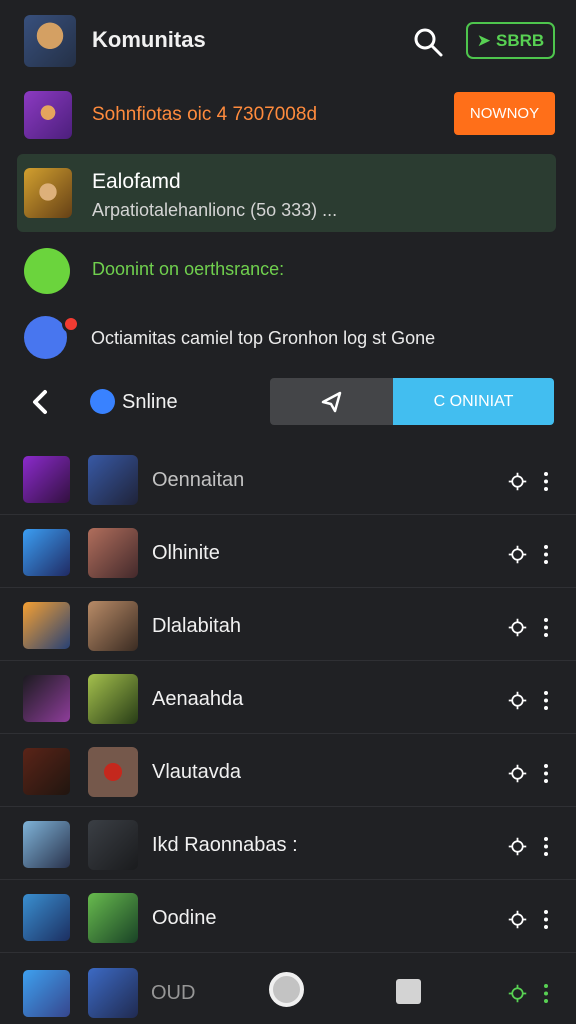 This screenshot has height=1024, width=576. I want to click on member-name: Ikd Raonnabas :, so click(225, 845).